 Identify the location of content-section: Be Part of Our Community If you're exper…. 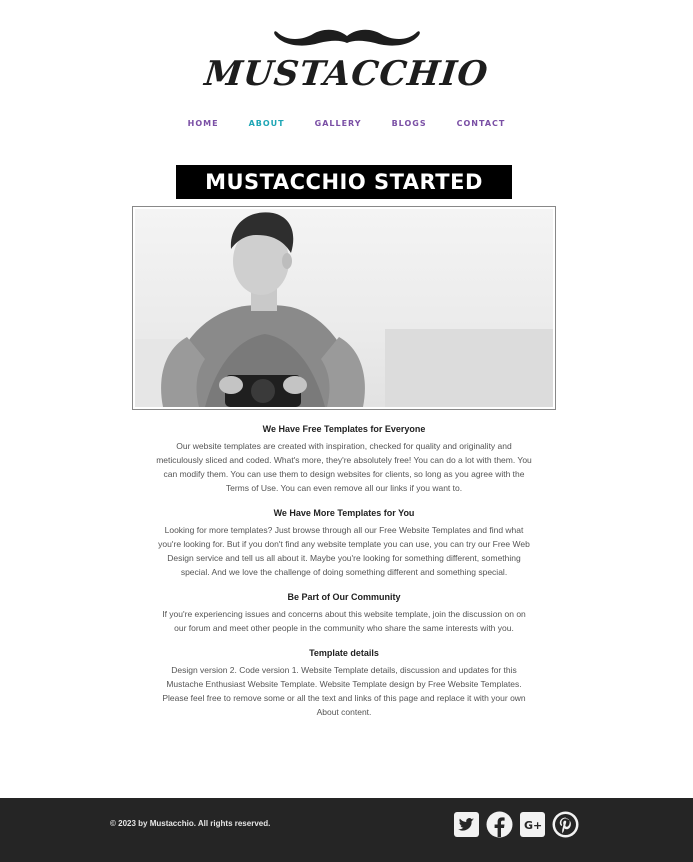
(344, 613).